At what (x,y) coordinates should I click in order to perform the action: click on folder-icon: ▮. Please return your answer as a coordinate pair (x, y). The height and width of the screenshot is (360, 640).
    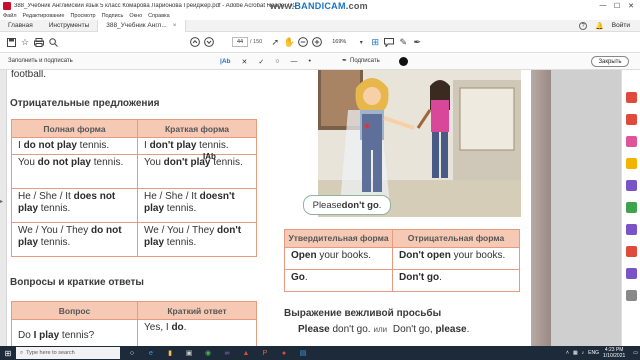
    Looking at the image, I should click on (170, 353).